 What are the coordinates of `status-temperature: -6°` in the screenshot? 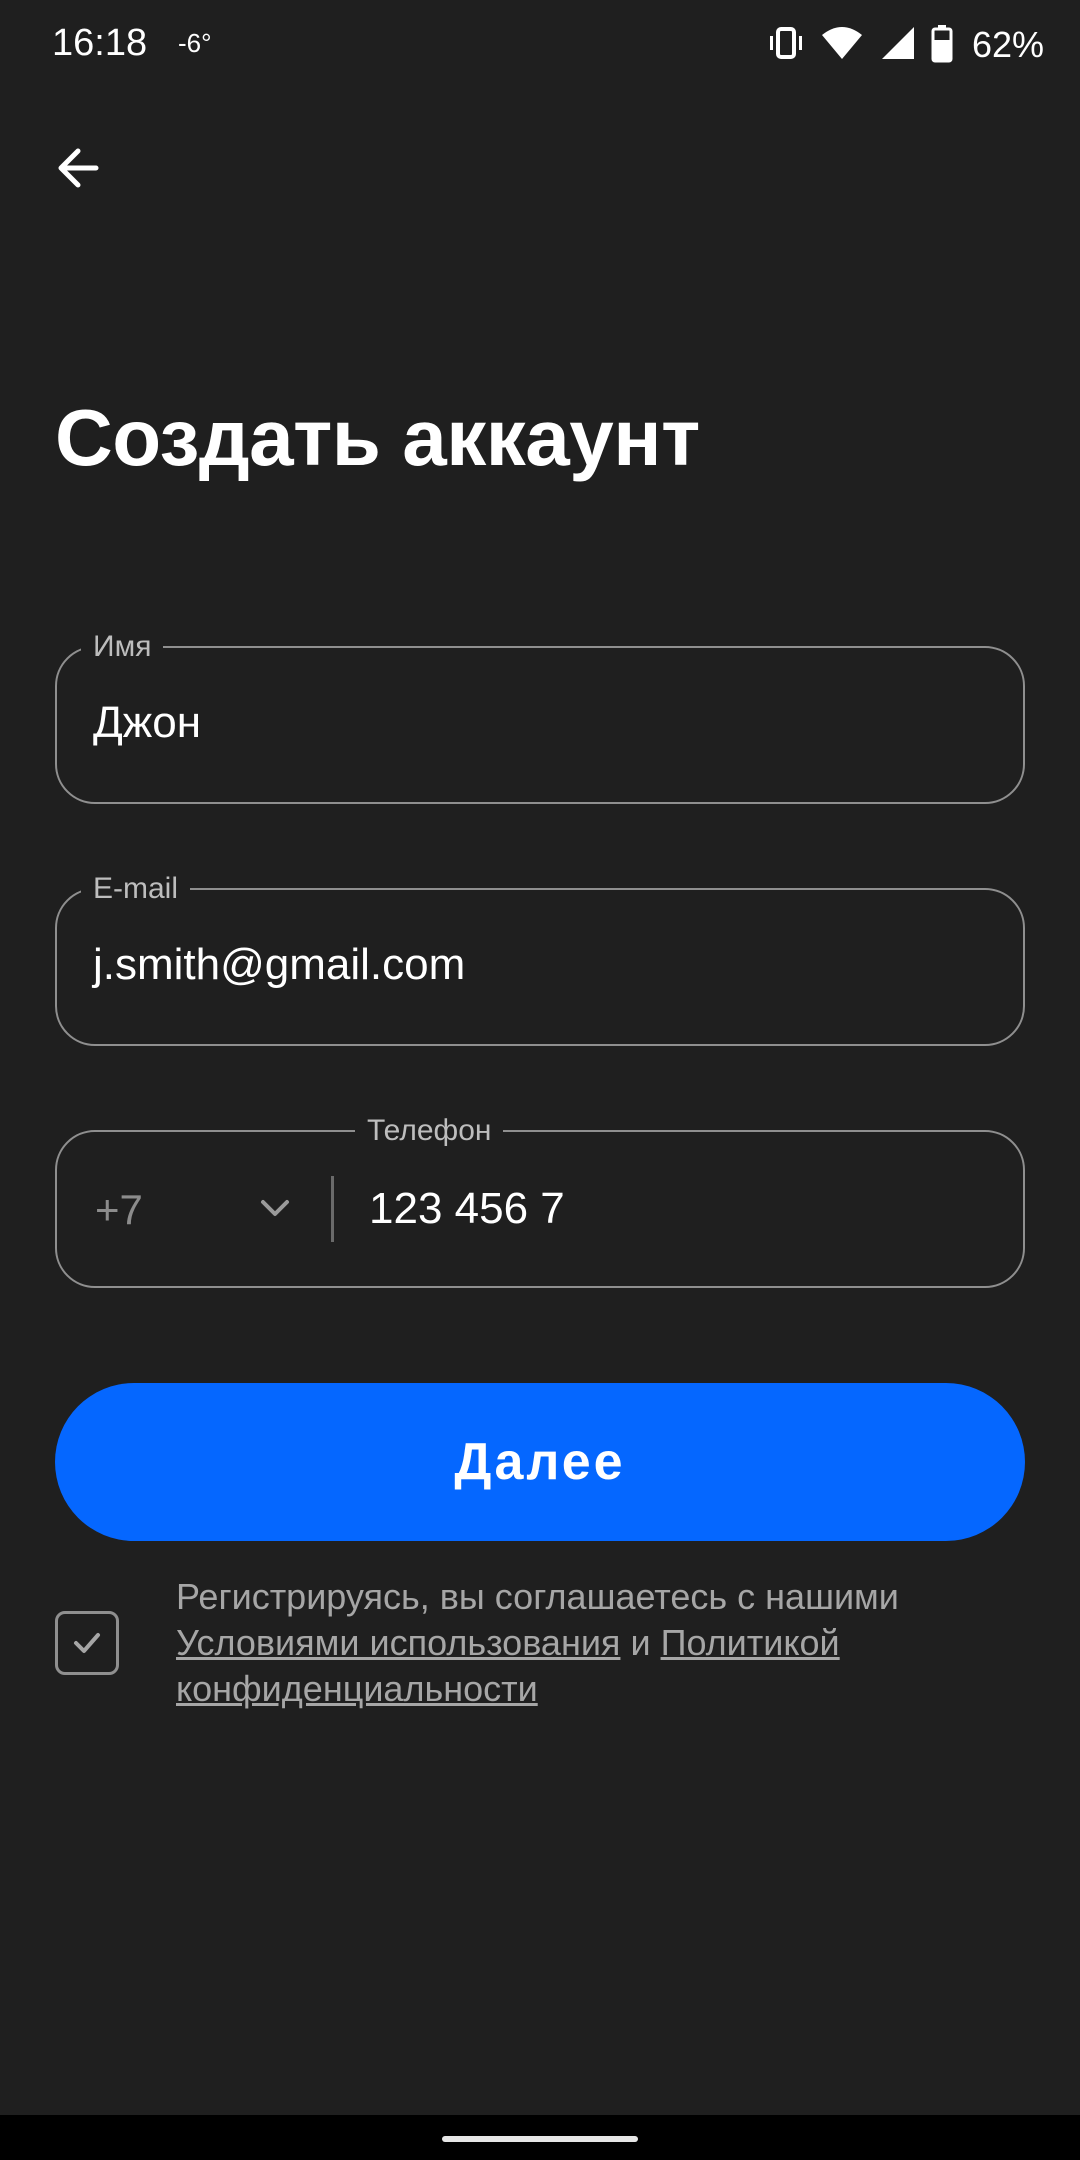 It's located at (195, 43).